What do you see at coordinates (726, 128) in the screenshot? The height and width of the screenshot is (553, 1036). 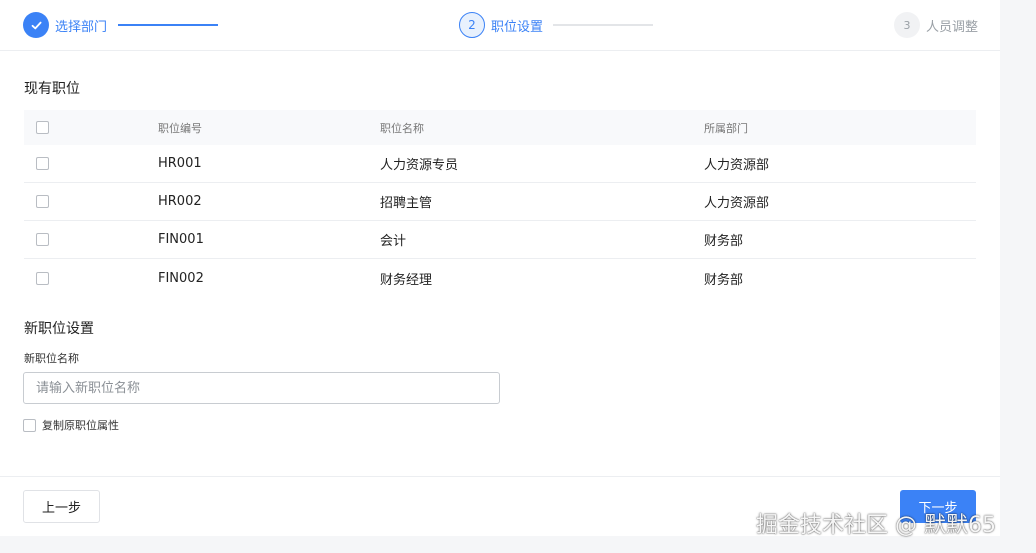 I see `column-header-department: 所属部门` at bounding box center [726, 128].